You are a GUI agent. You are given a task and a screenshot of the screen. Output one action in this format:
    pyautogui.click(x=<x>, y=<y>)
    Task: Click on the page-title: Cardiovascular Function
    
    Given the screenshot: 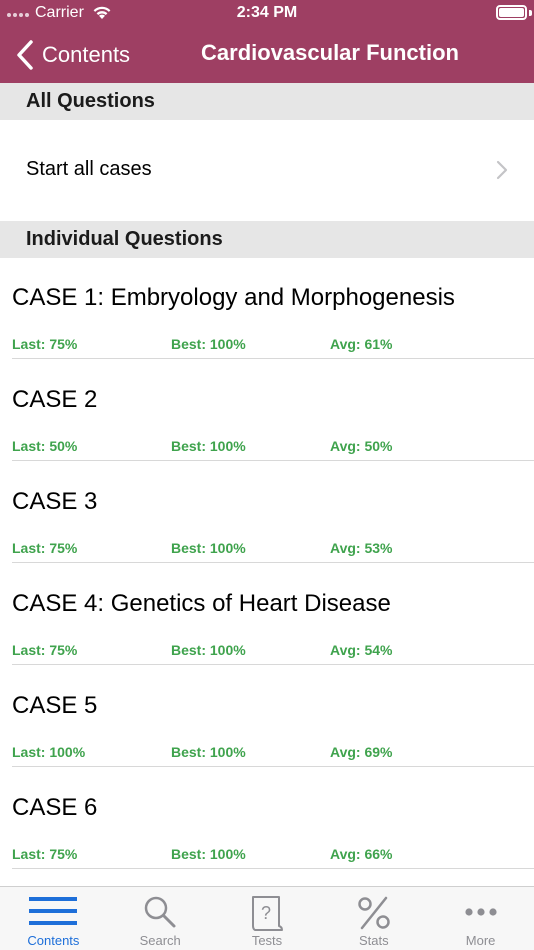 What is the action you would take?
    pyautogui.click(x=330, y=52)
    